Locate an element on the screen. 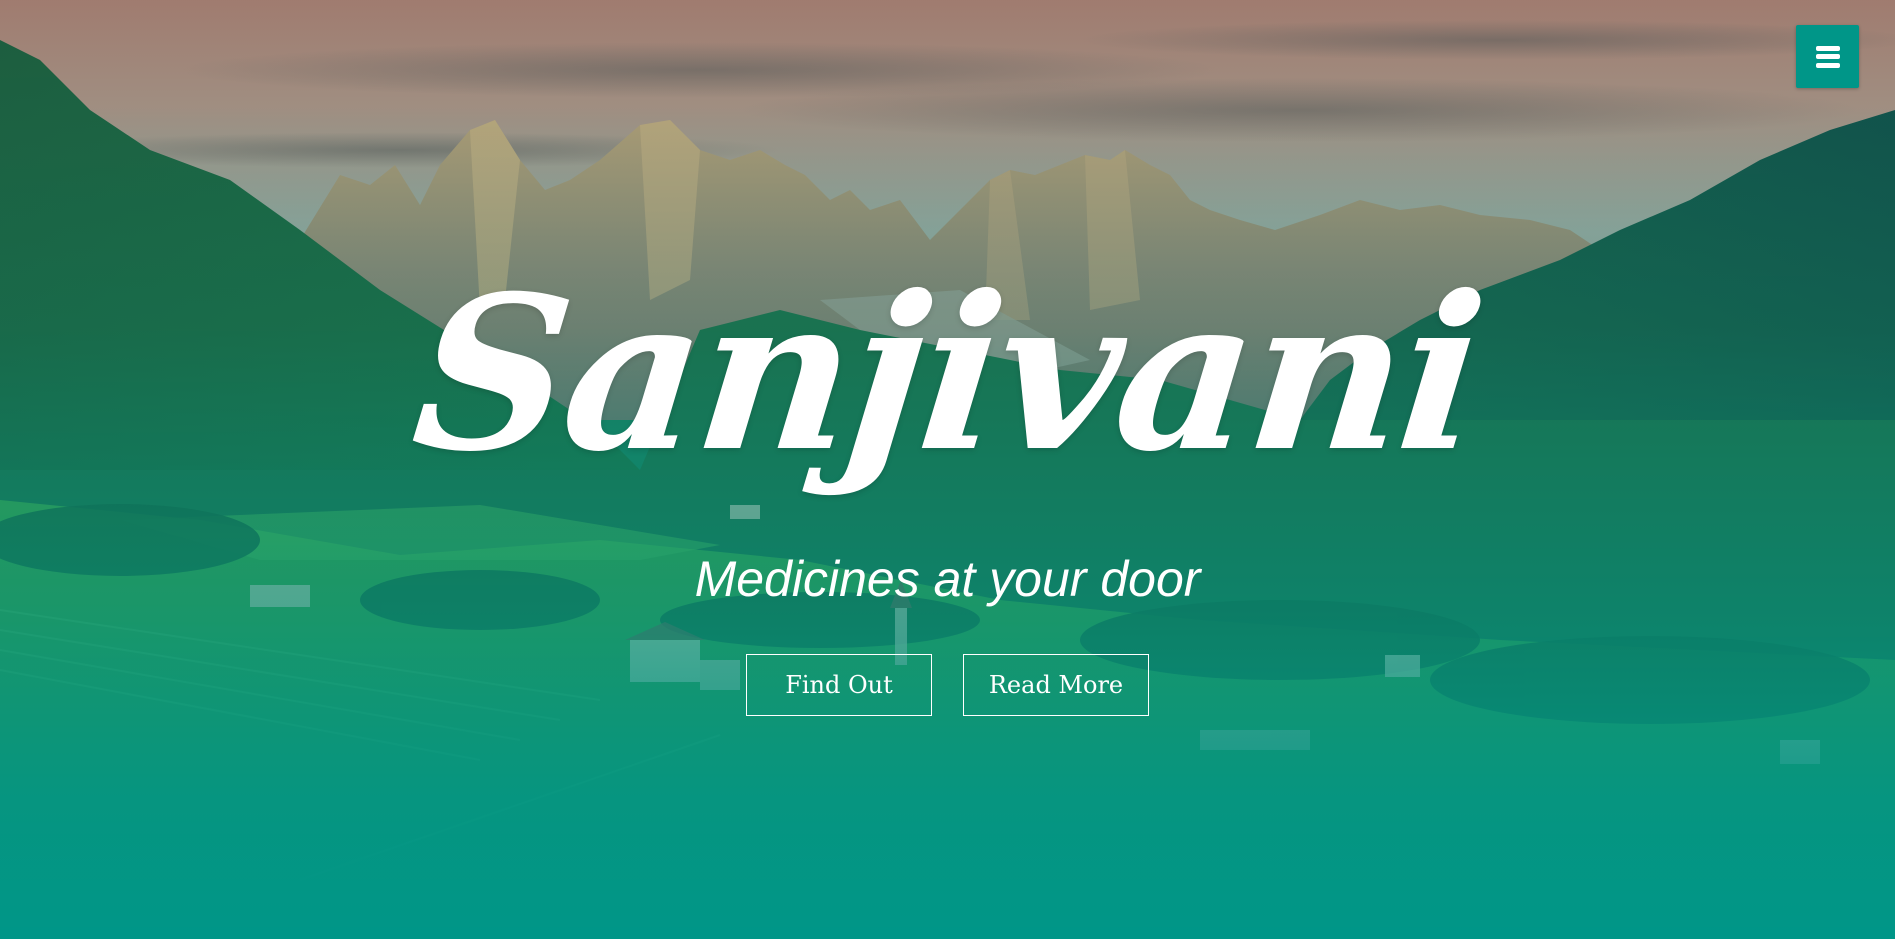  hero-actions: Find Out Read More is located at coordinates (947, 685).